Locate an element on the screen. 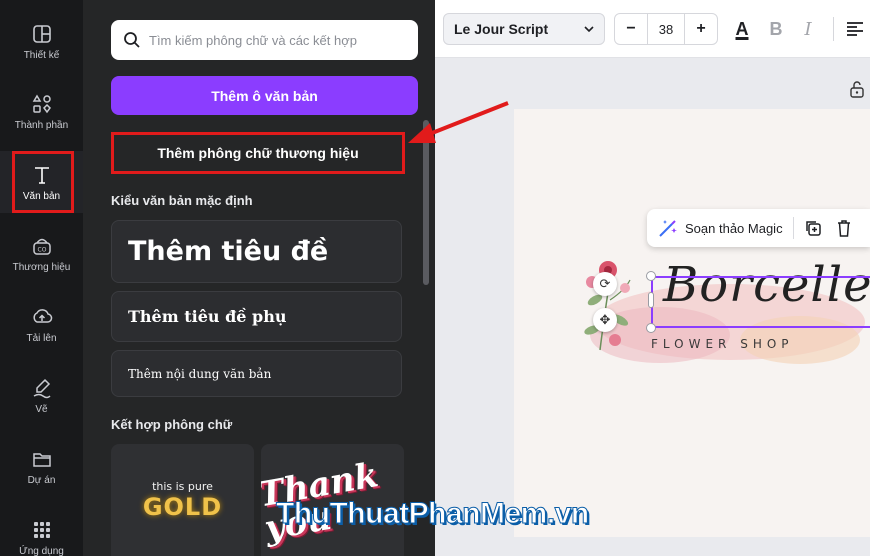 The image size is (870, 556). highlight-box-text-tab is located at coordinates (43, 182).